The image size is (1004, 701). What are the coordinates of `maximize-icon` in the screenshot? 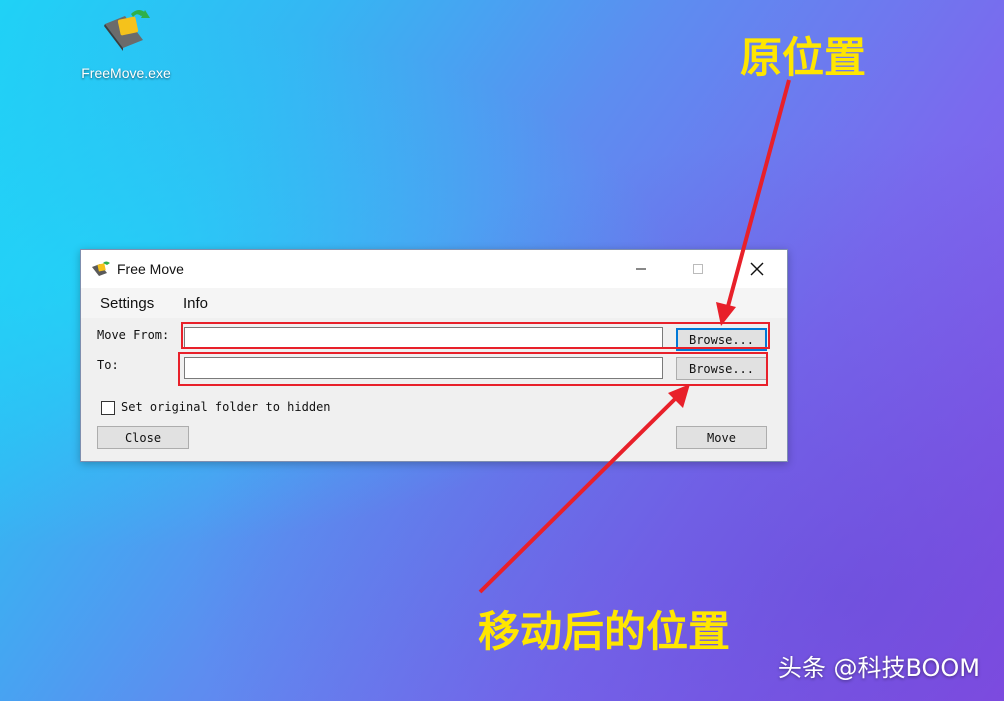 It's located at (698, 269).